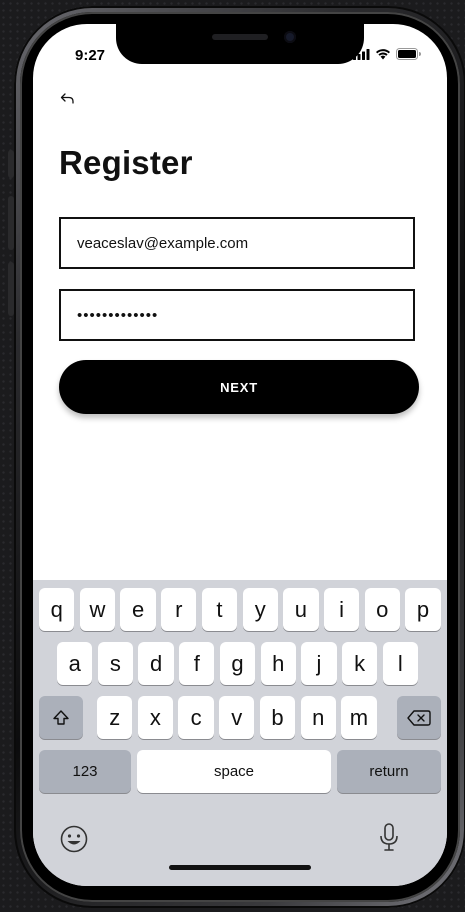 This screenshot has width=465, height=912. What do you see at coordinates (196, 717) in the screenshot?
I see `key-c: c` at bounding box center [196, 717].